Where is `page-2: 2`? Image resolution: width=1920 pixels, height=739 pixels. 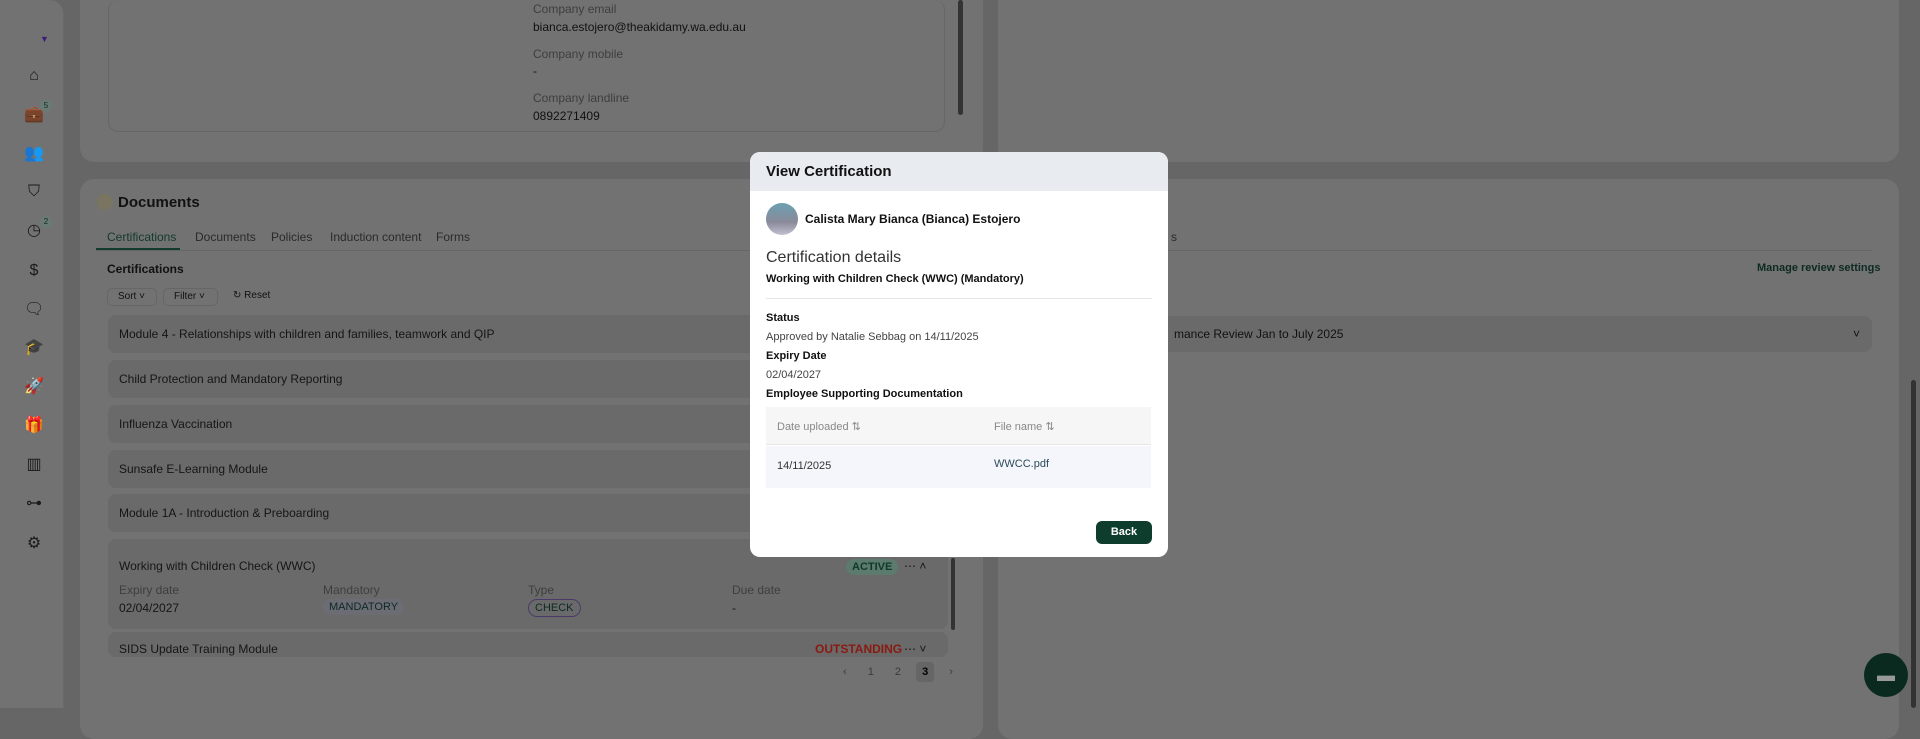
page-2: 2 is located at coordinates (898, 672).